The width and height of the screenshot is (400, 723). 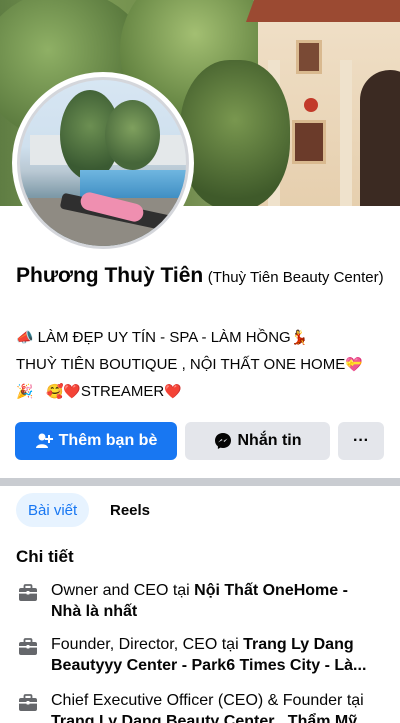 I want to click on megaphone-icon: 📣, so click(x=25, y=337).